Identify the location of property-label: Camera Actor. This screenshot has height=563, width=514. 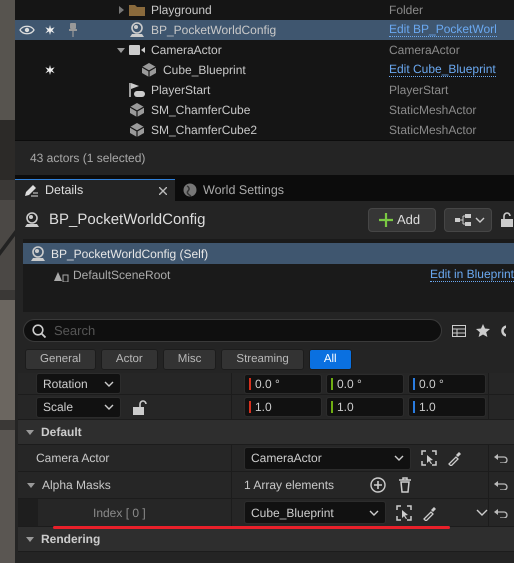
(73, 458).